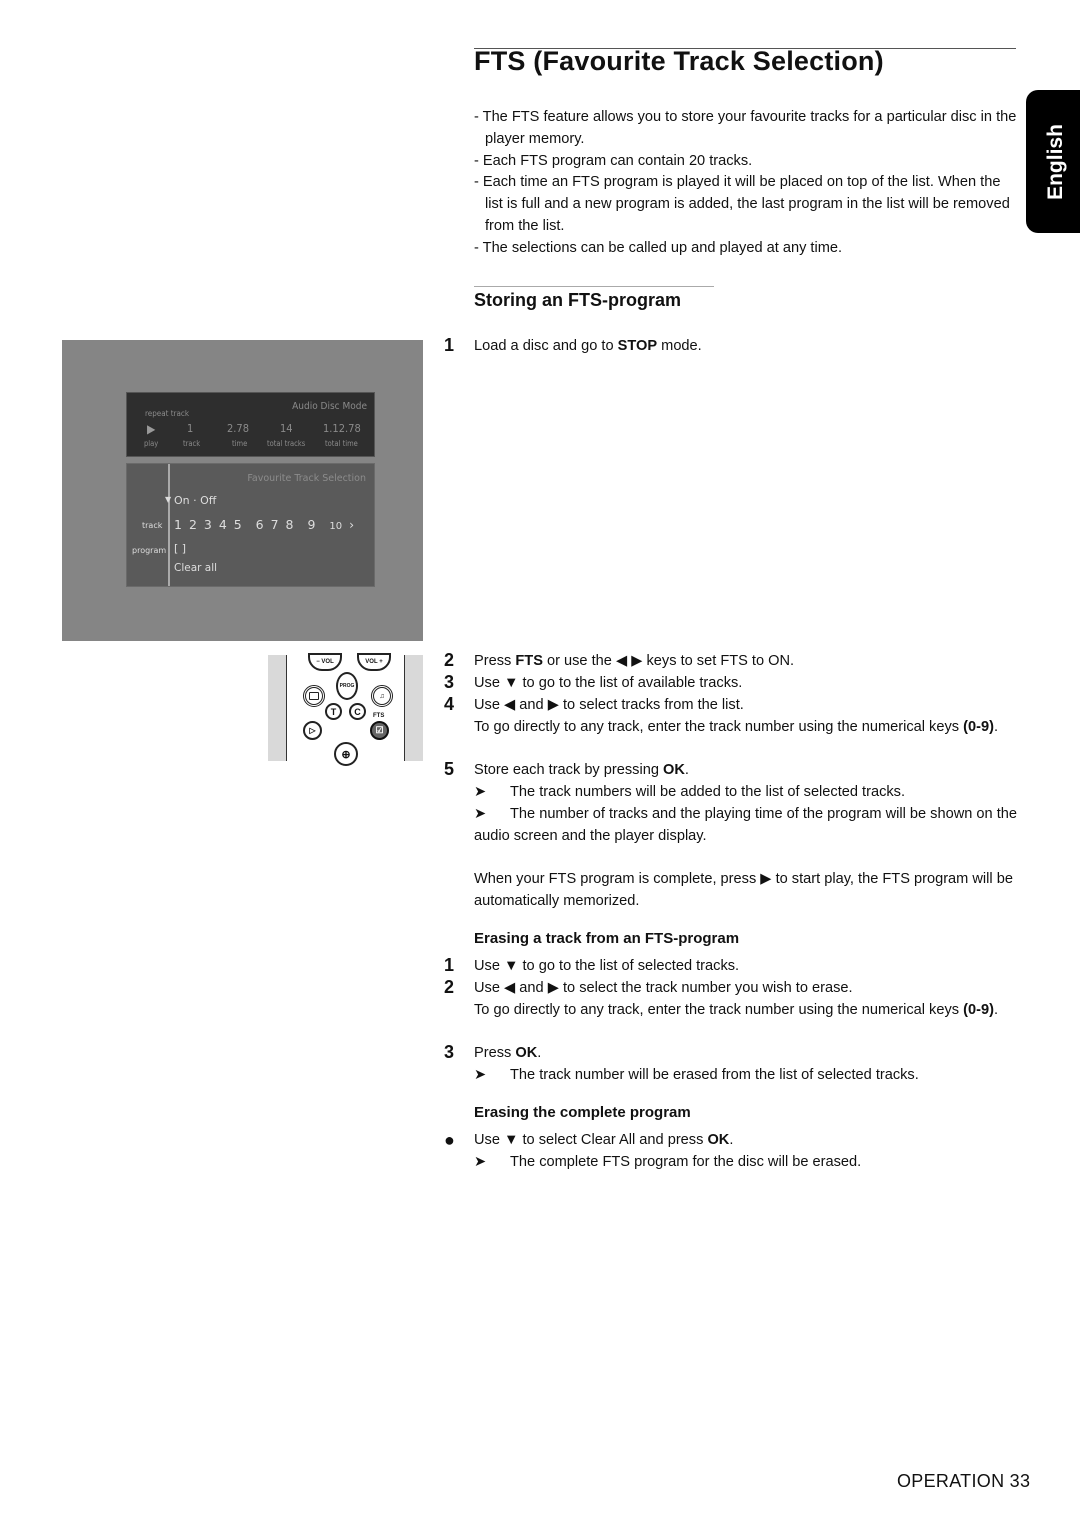 The image size is (1080, 1528). I want to click on prog-button: PROG, so click(347, 686).